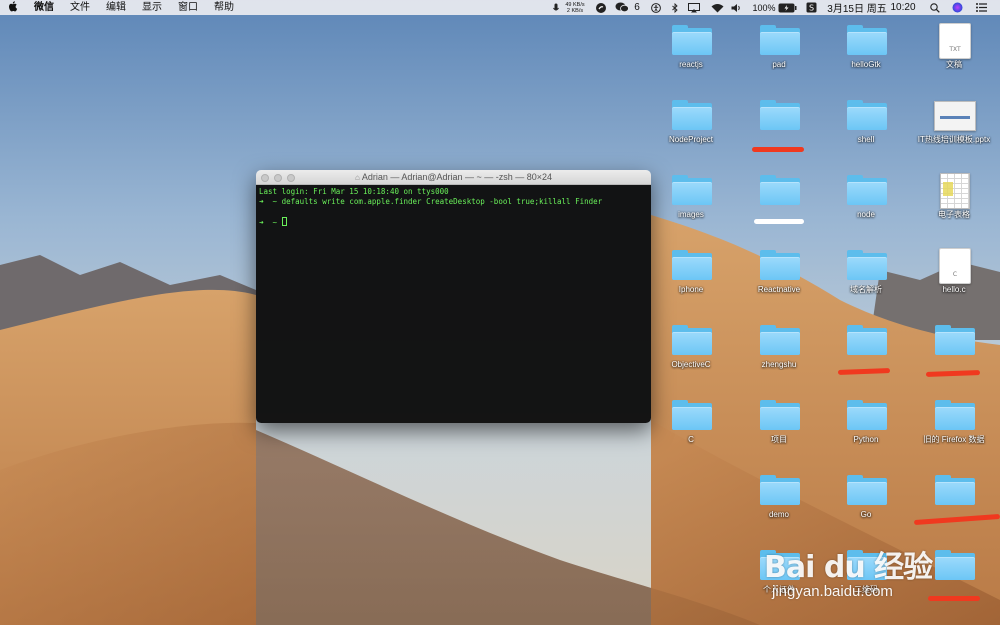 The image size is (1000, 625). I want to click on desktop-item-folder: 域名解析, so click(866, 279).